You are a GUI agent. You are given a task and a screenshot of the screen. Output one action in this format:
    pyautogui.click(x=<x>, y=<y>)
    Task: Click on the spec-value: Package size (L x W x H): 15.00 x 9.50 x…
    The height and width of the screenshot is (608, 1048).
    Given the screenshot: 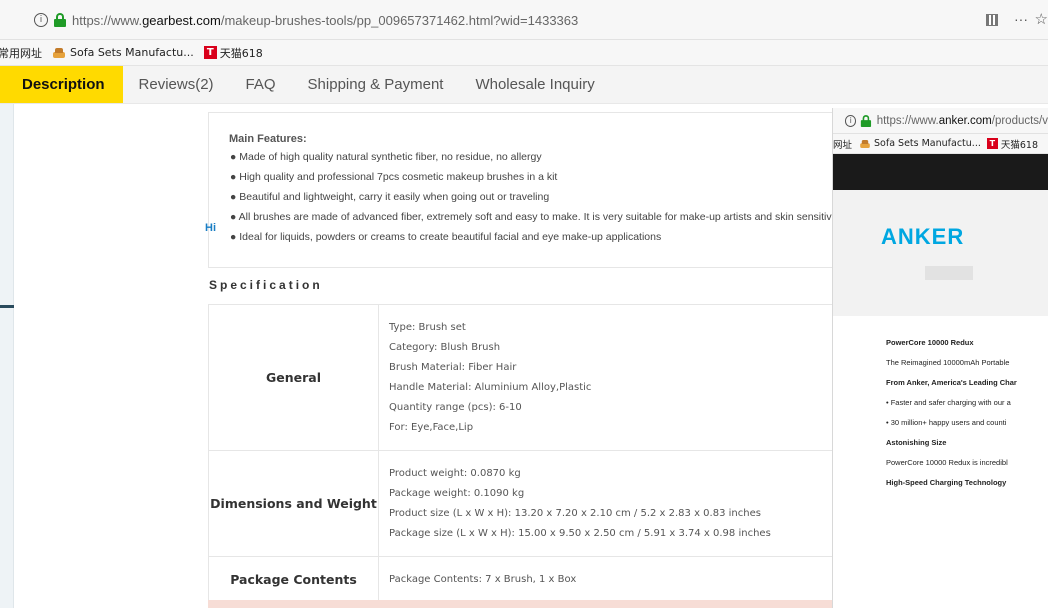 What is the action you would take?
    pyautogui.click(x=580, y=533)
    